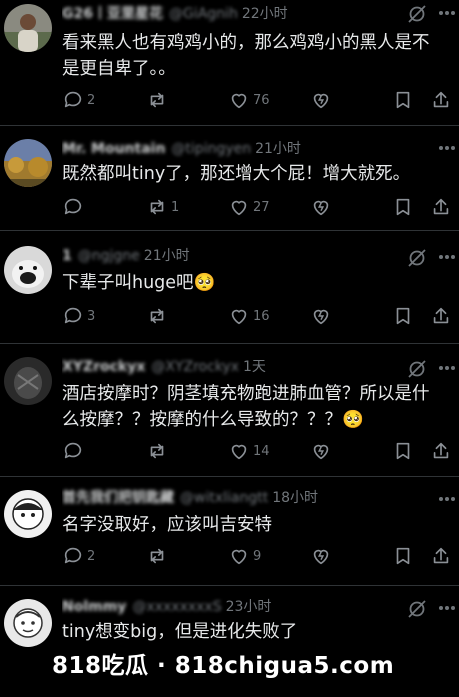 The image size is (459, 697). I want to click on like-count: 9, so click(257, 556).